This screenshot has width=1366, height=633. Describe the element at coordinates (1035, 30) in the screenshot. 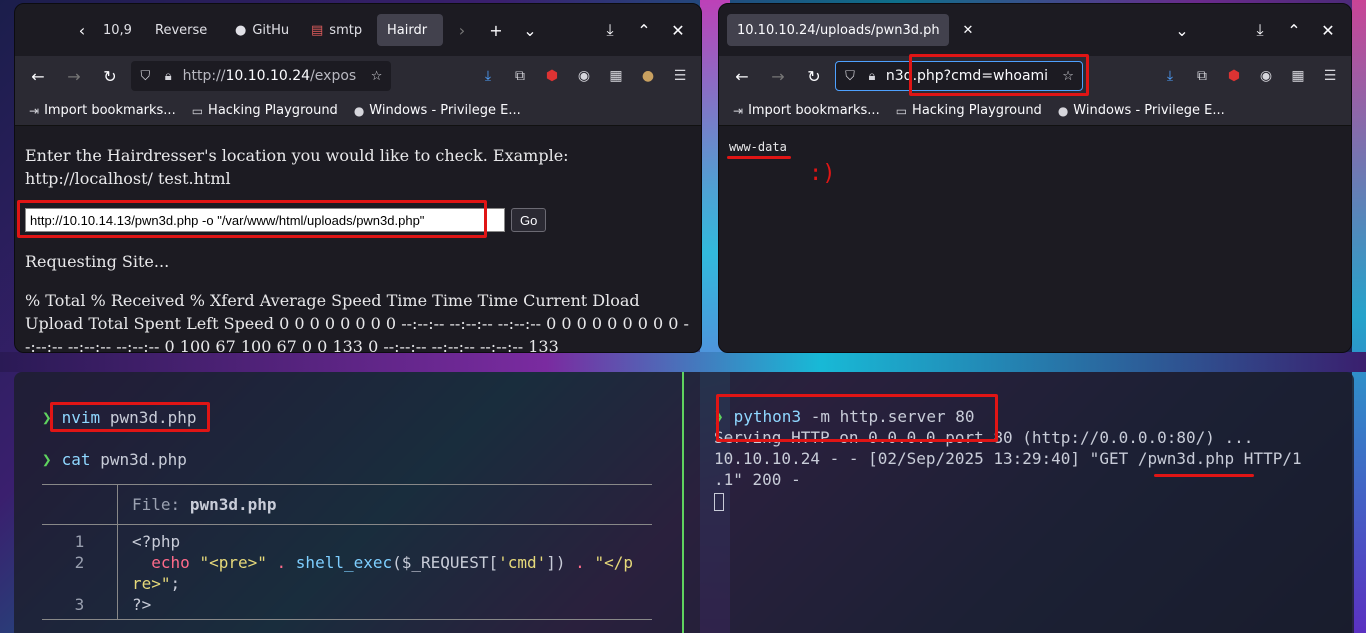

I see `tab-bar: 10.10.10.24/uploads/pwn3d.ph ✕ ⌄ ⤓ ⌃ ✕` at that location.